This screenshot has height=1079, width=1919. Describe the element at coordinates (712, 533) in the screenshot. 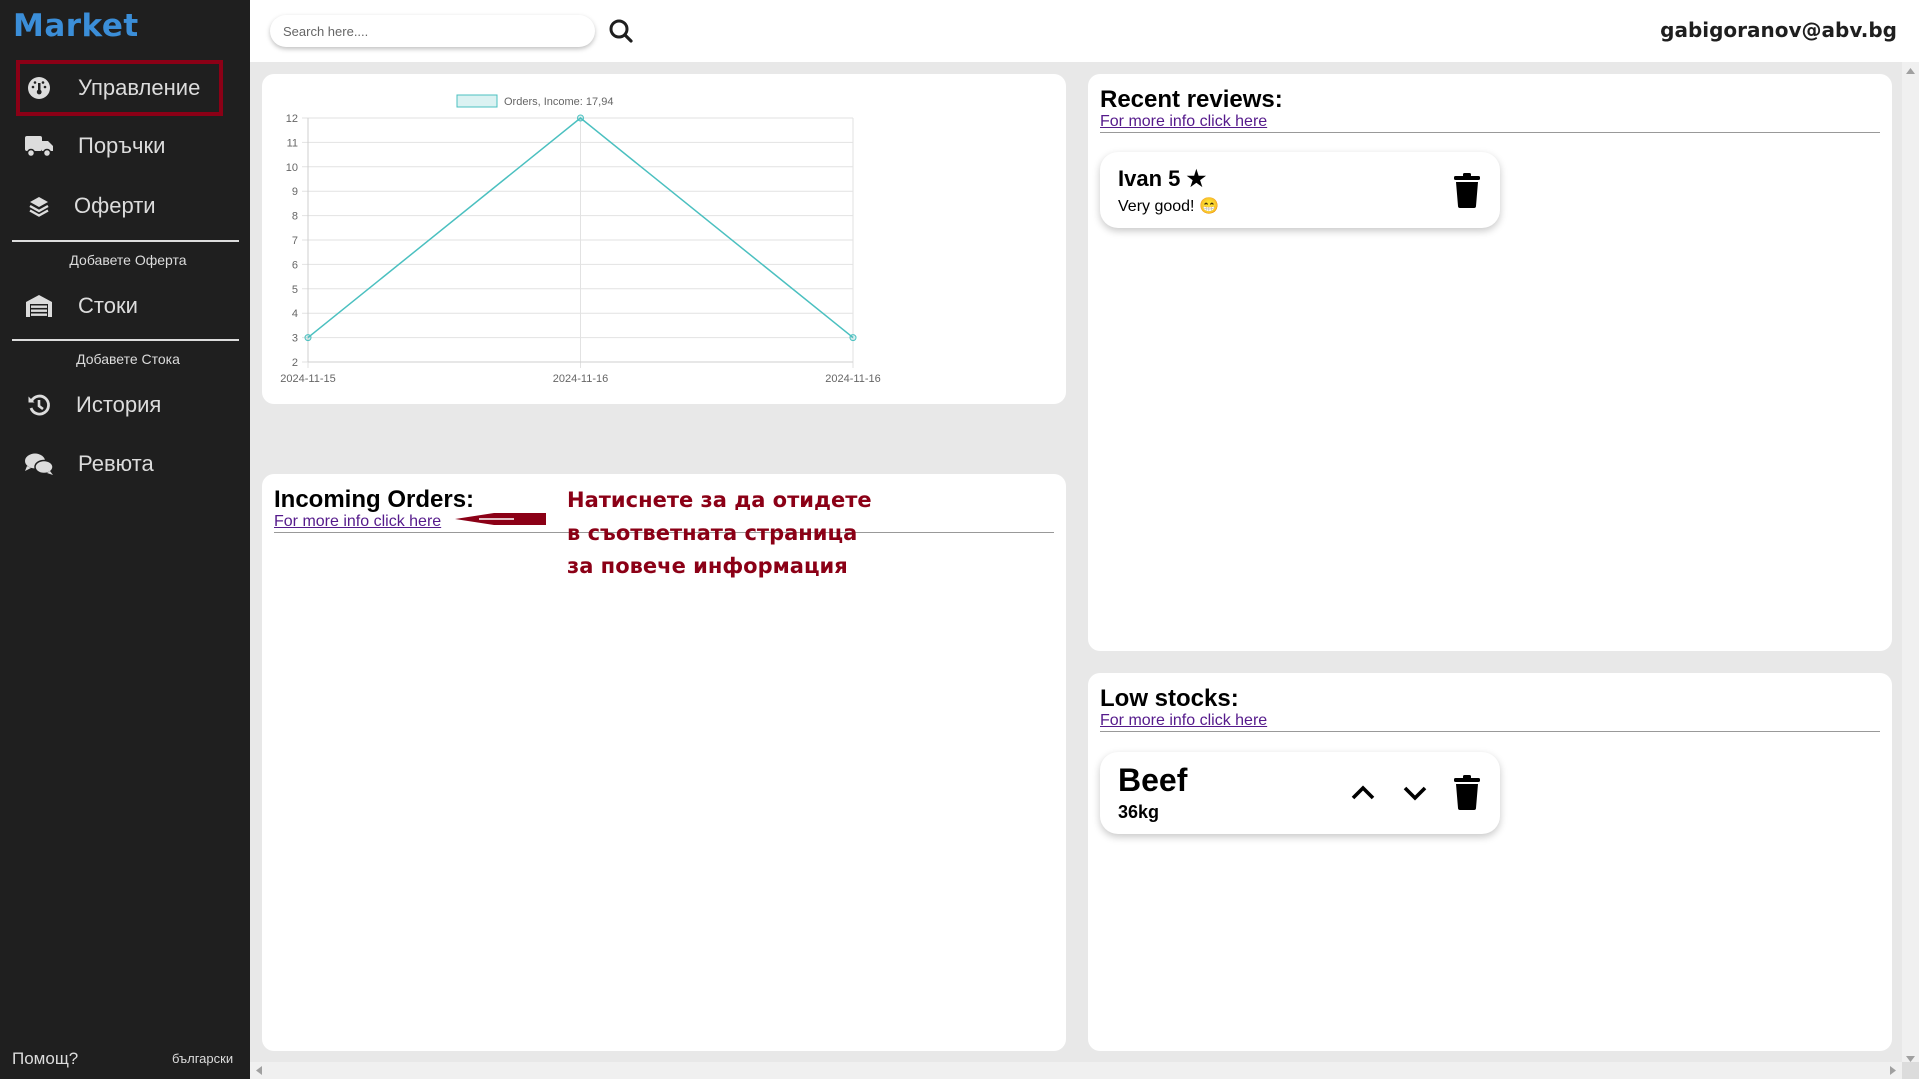

I see `annotation-line: в съответната страница` at that location.